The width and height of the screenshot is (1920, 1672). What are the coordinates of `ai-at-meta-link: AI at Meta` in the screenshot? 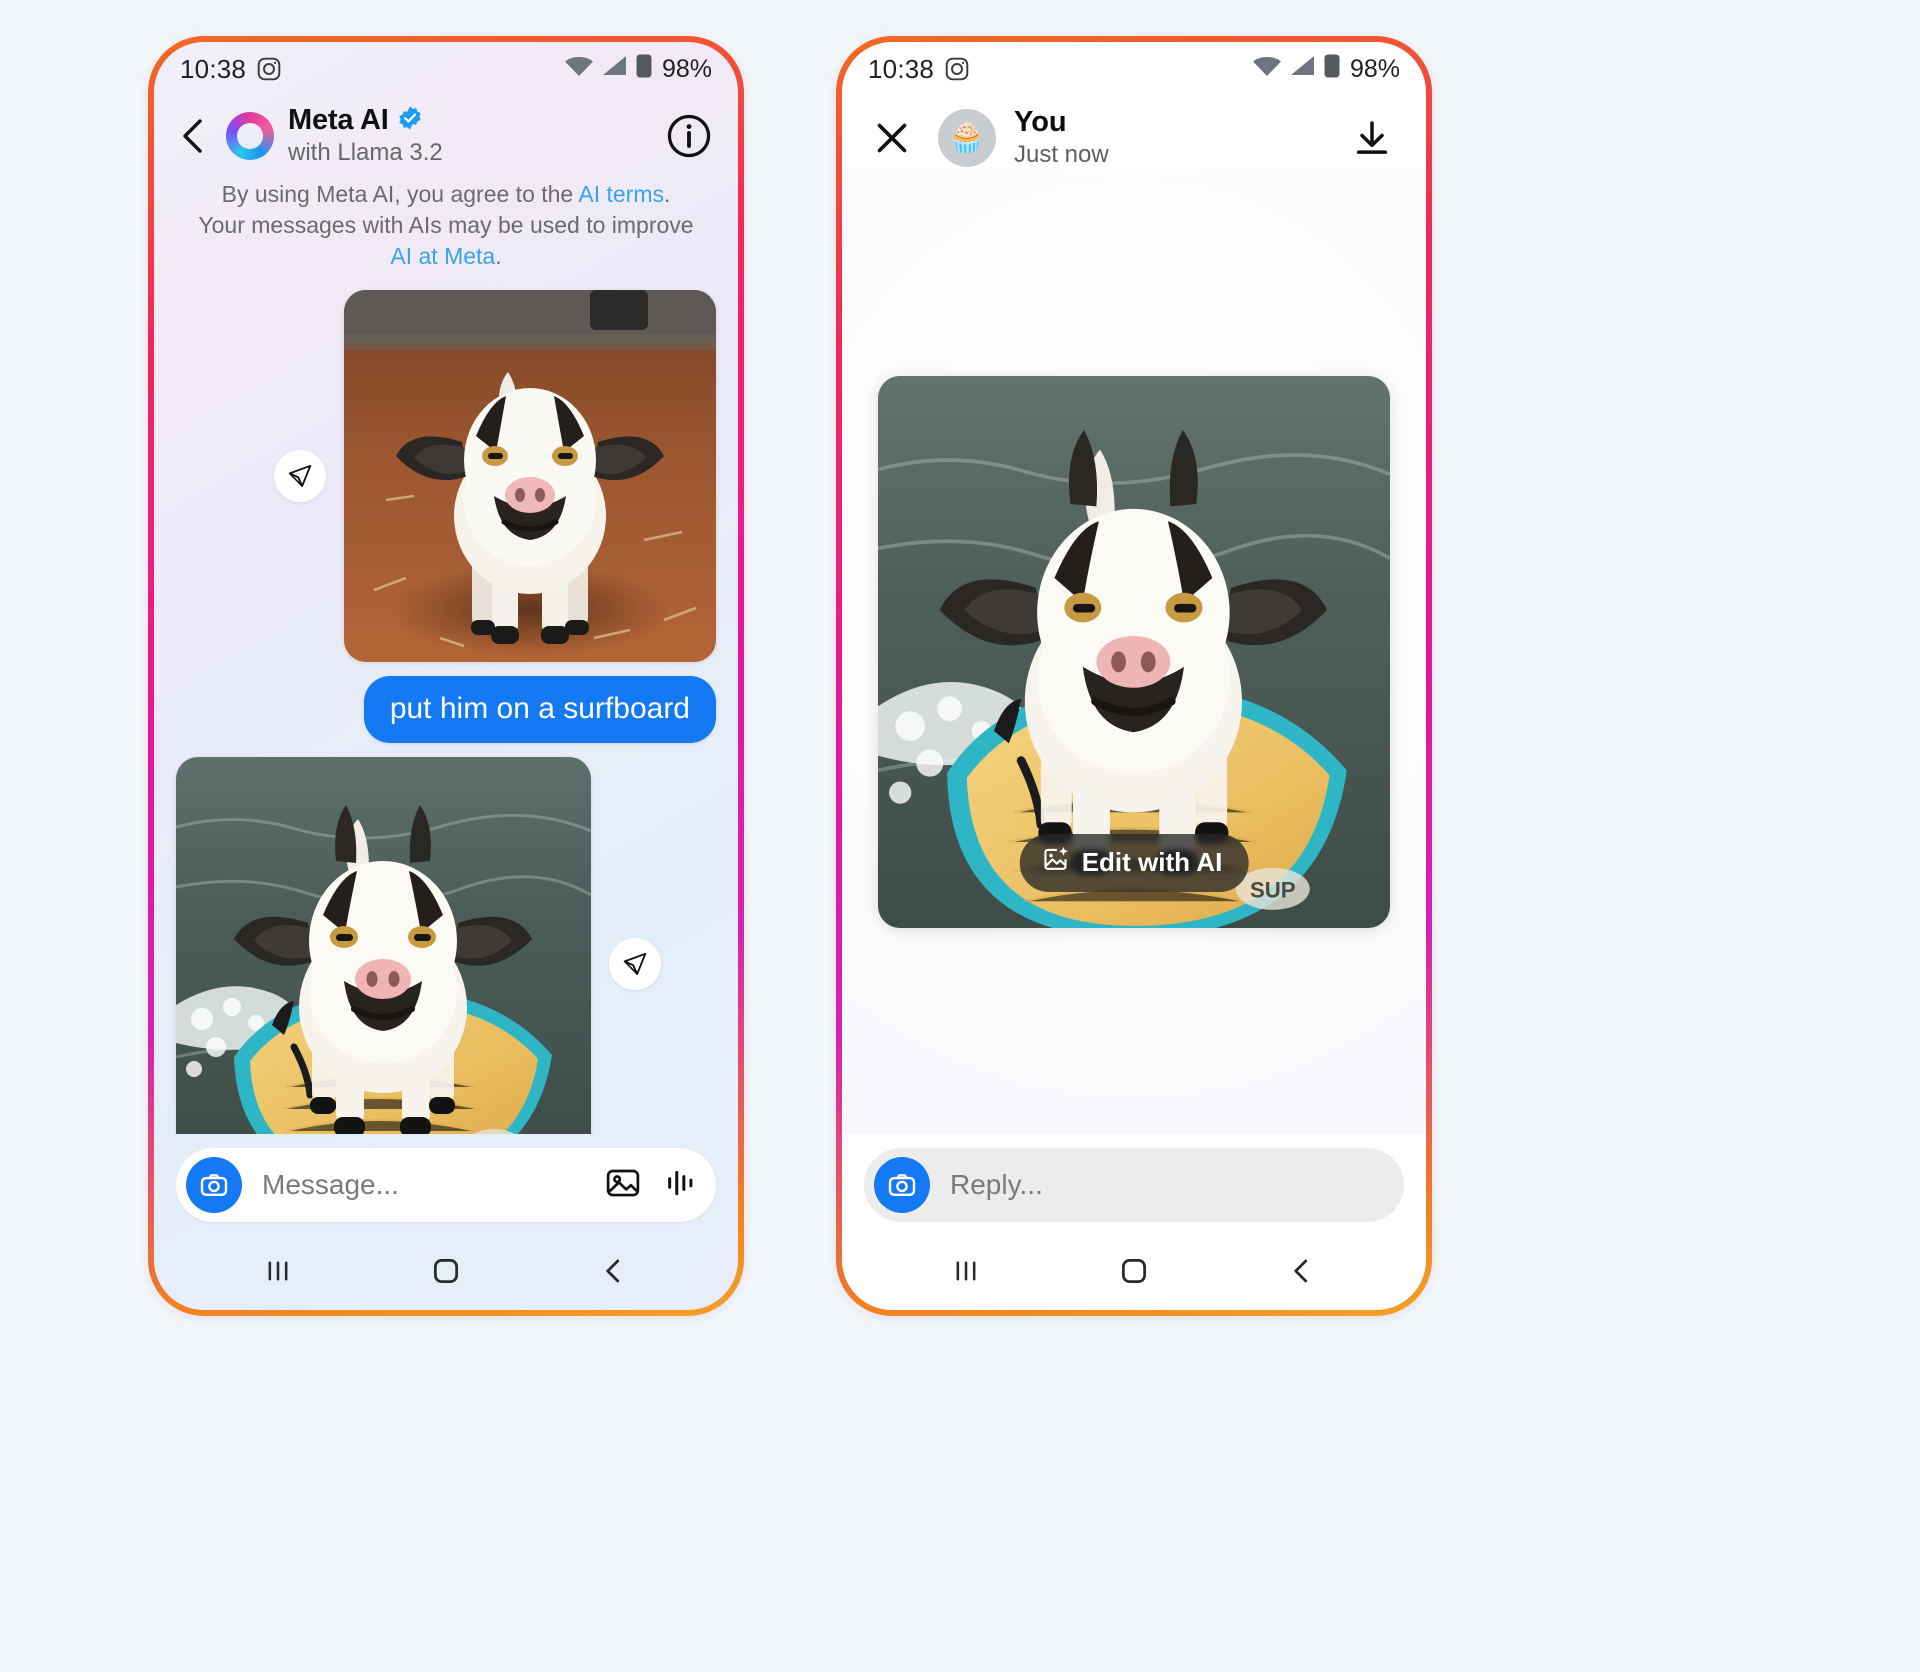 It's located at (442, 256).